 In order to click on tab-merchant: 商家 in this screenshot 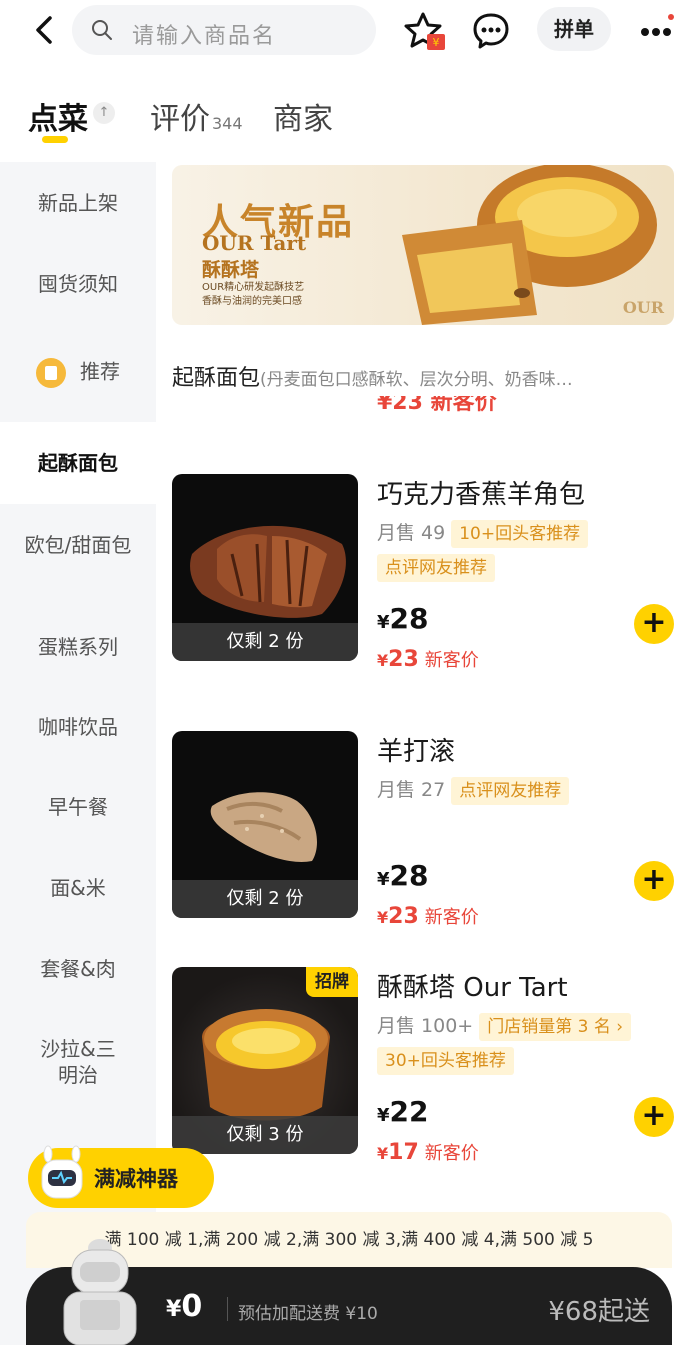, I will do `click(303, 116)`.